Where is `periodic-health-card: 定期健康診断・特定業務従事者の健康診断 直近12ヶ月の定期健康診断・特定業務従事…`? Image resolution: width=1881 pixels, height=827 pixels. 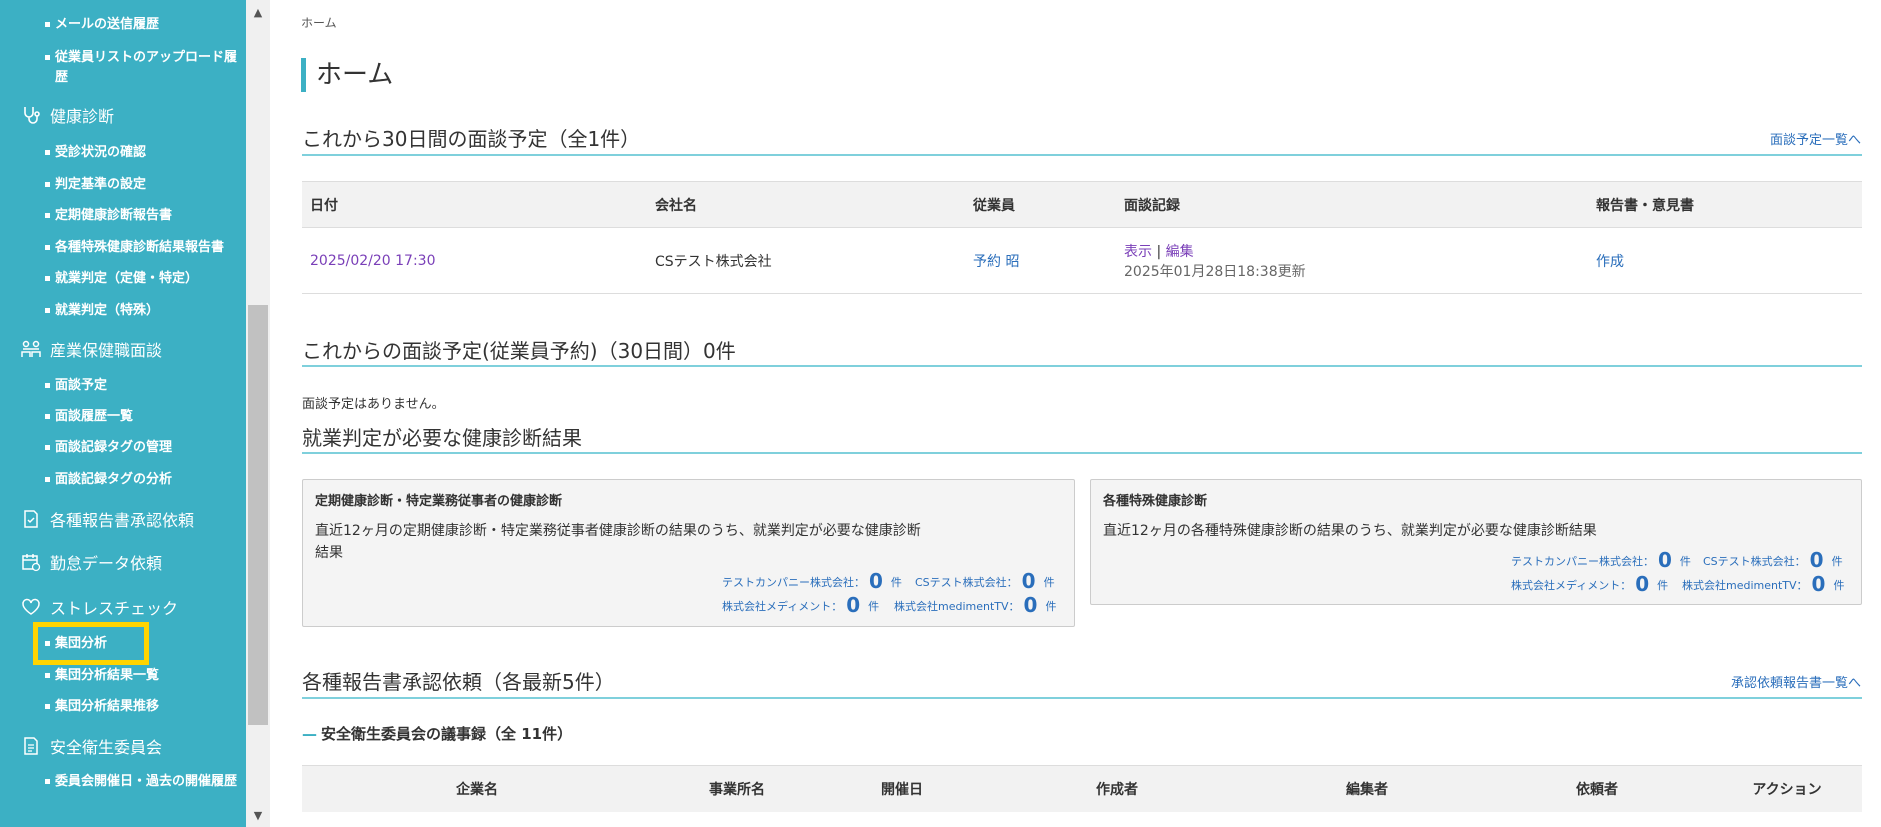
periodic-health-card: 定期健康診断・特定業務従事者の健康診断 直近12ヶ月の定期健康診断・特定業務従事… is located at coordinates (688, 553).